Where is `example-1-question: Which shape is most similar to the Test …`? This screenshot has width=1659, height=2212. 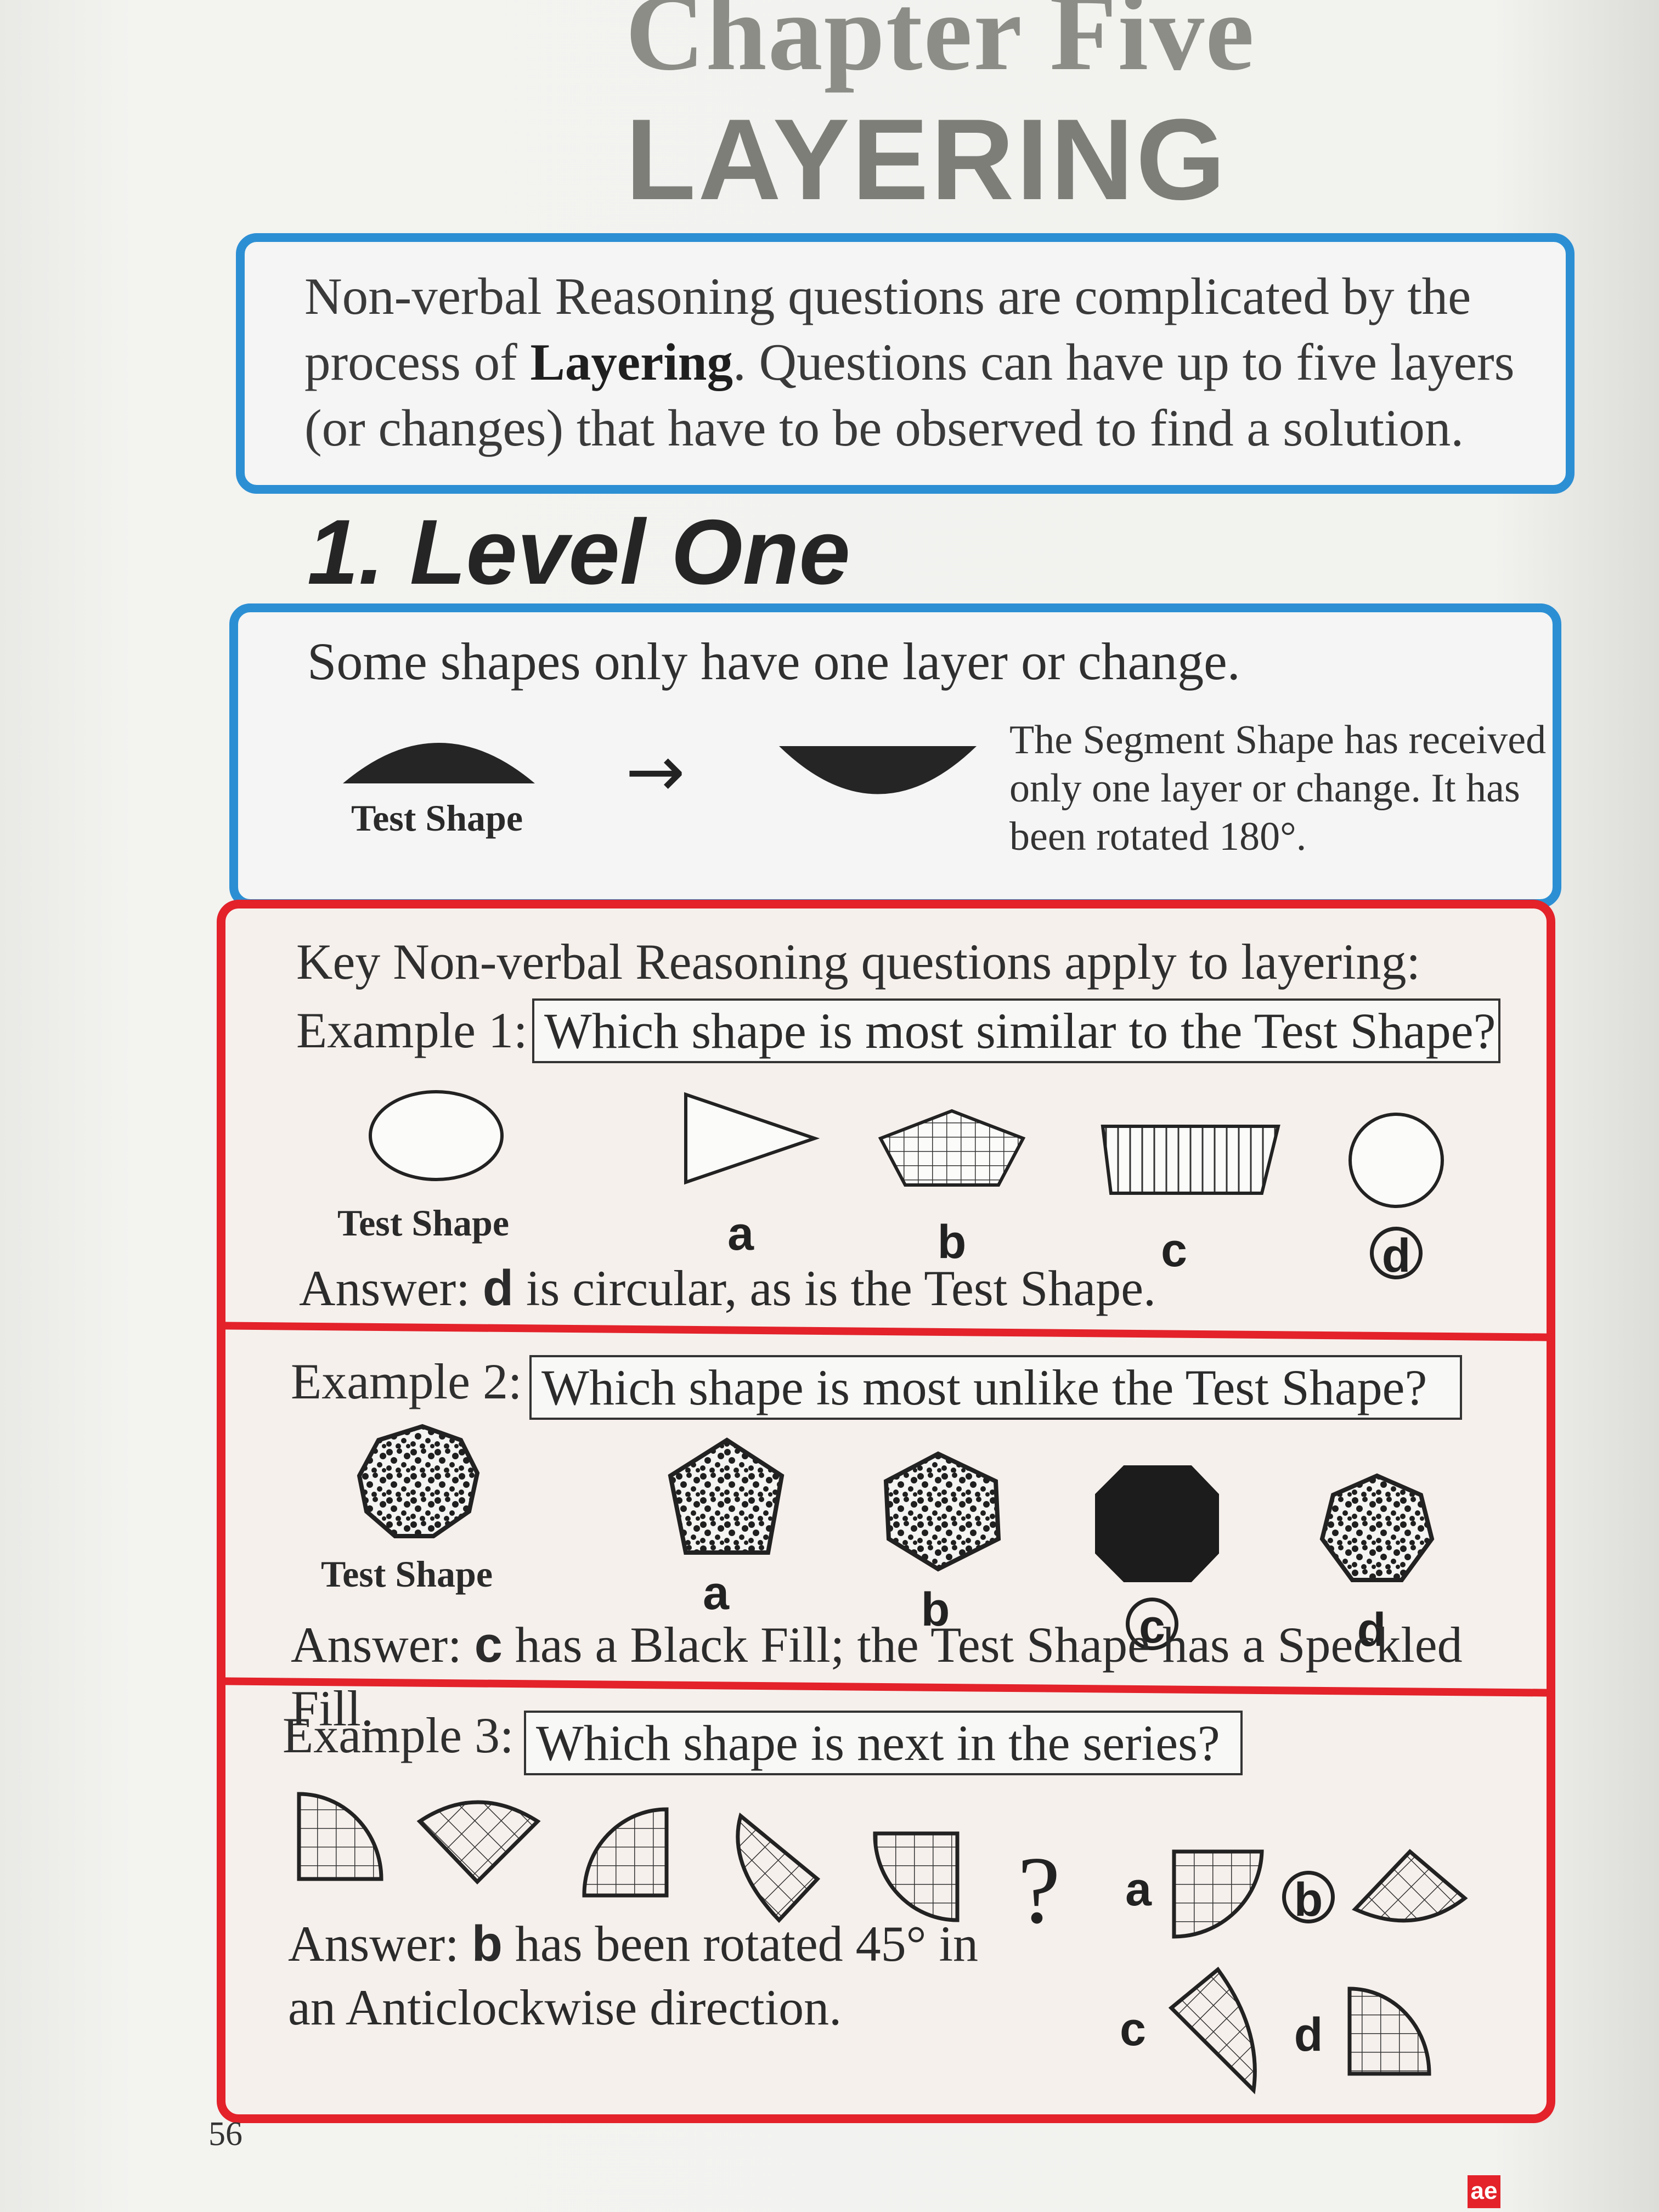
example-1-question: Which shape is most similar to the Test … is located at coordinates (1016, 1030).